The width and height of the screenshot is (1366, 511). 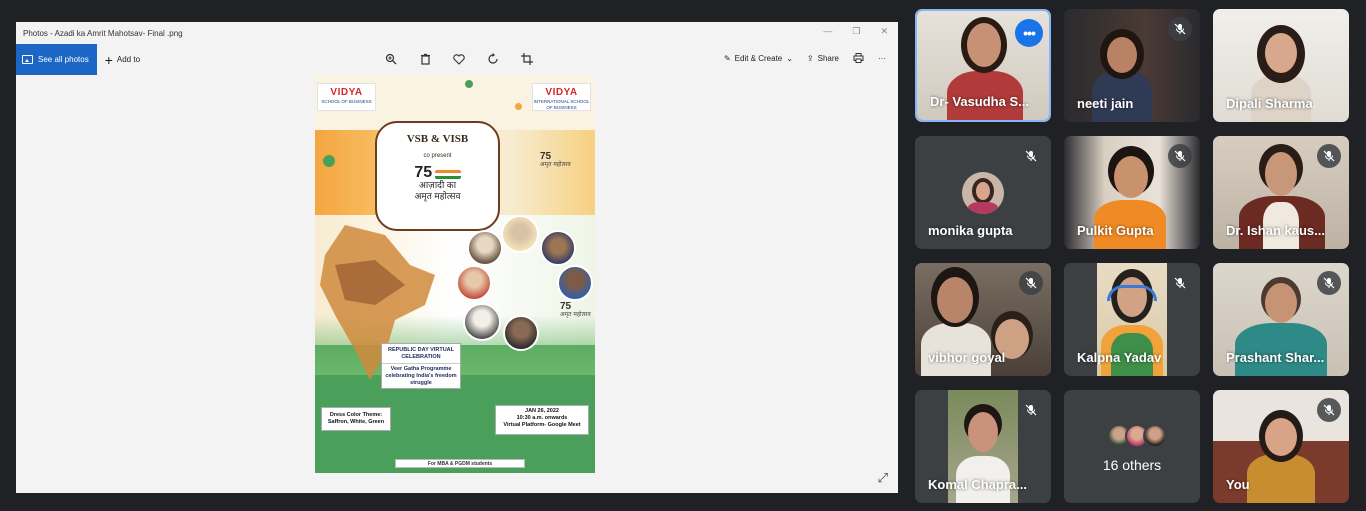 I want to click on share-icon: ⇪, so click(x=810, y=58).